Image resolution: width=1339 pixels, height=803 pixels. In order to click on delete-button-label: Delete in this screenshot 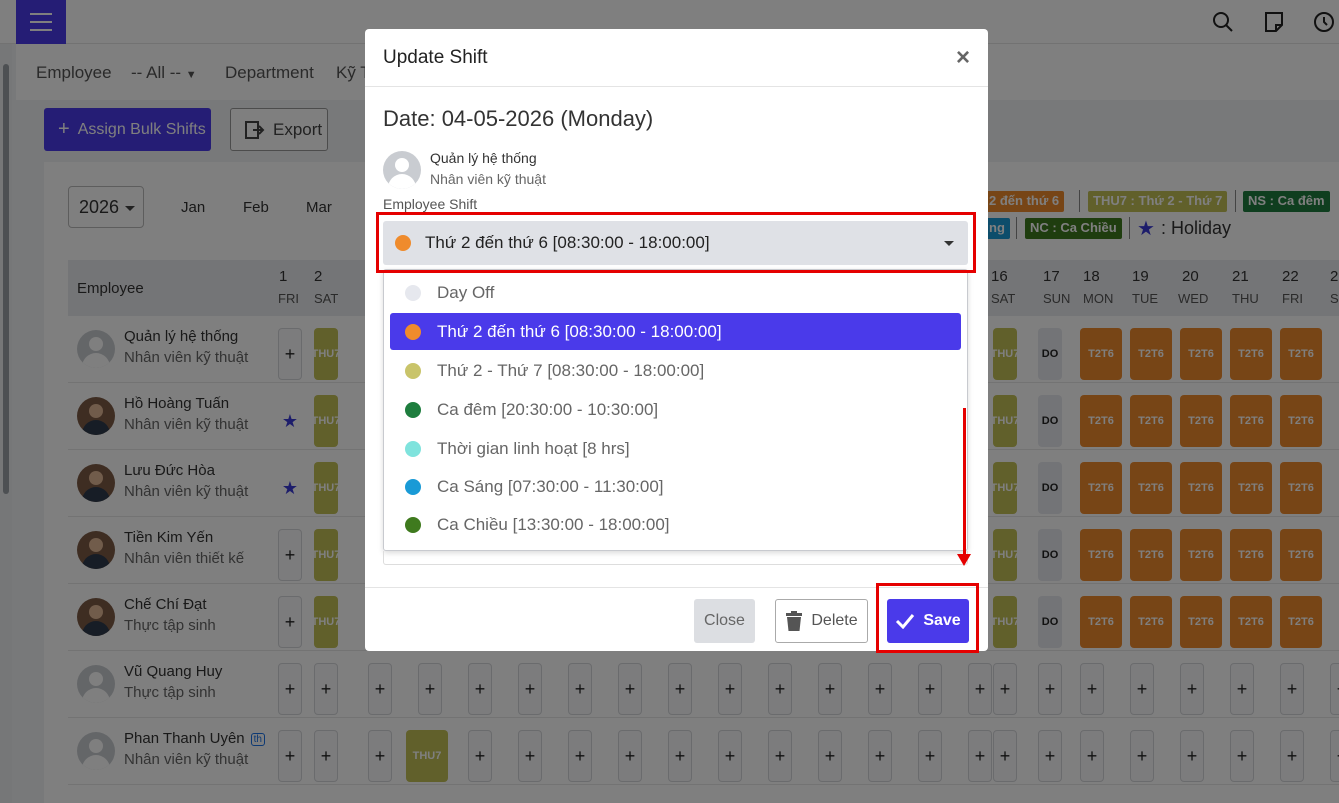, I will do `click(834, 620)`.